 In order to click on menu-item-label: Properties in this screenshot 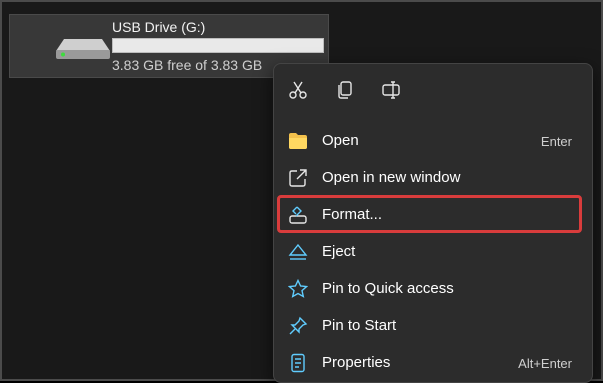, I will do `click(356, 362)`.